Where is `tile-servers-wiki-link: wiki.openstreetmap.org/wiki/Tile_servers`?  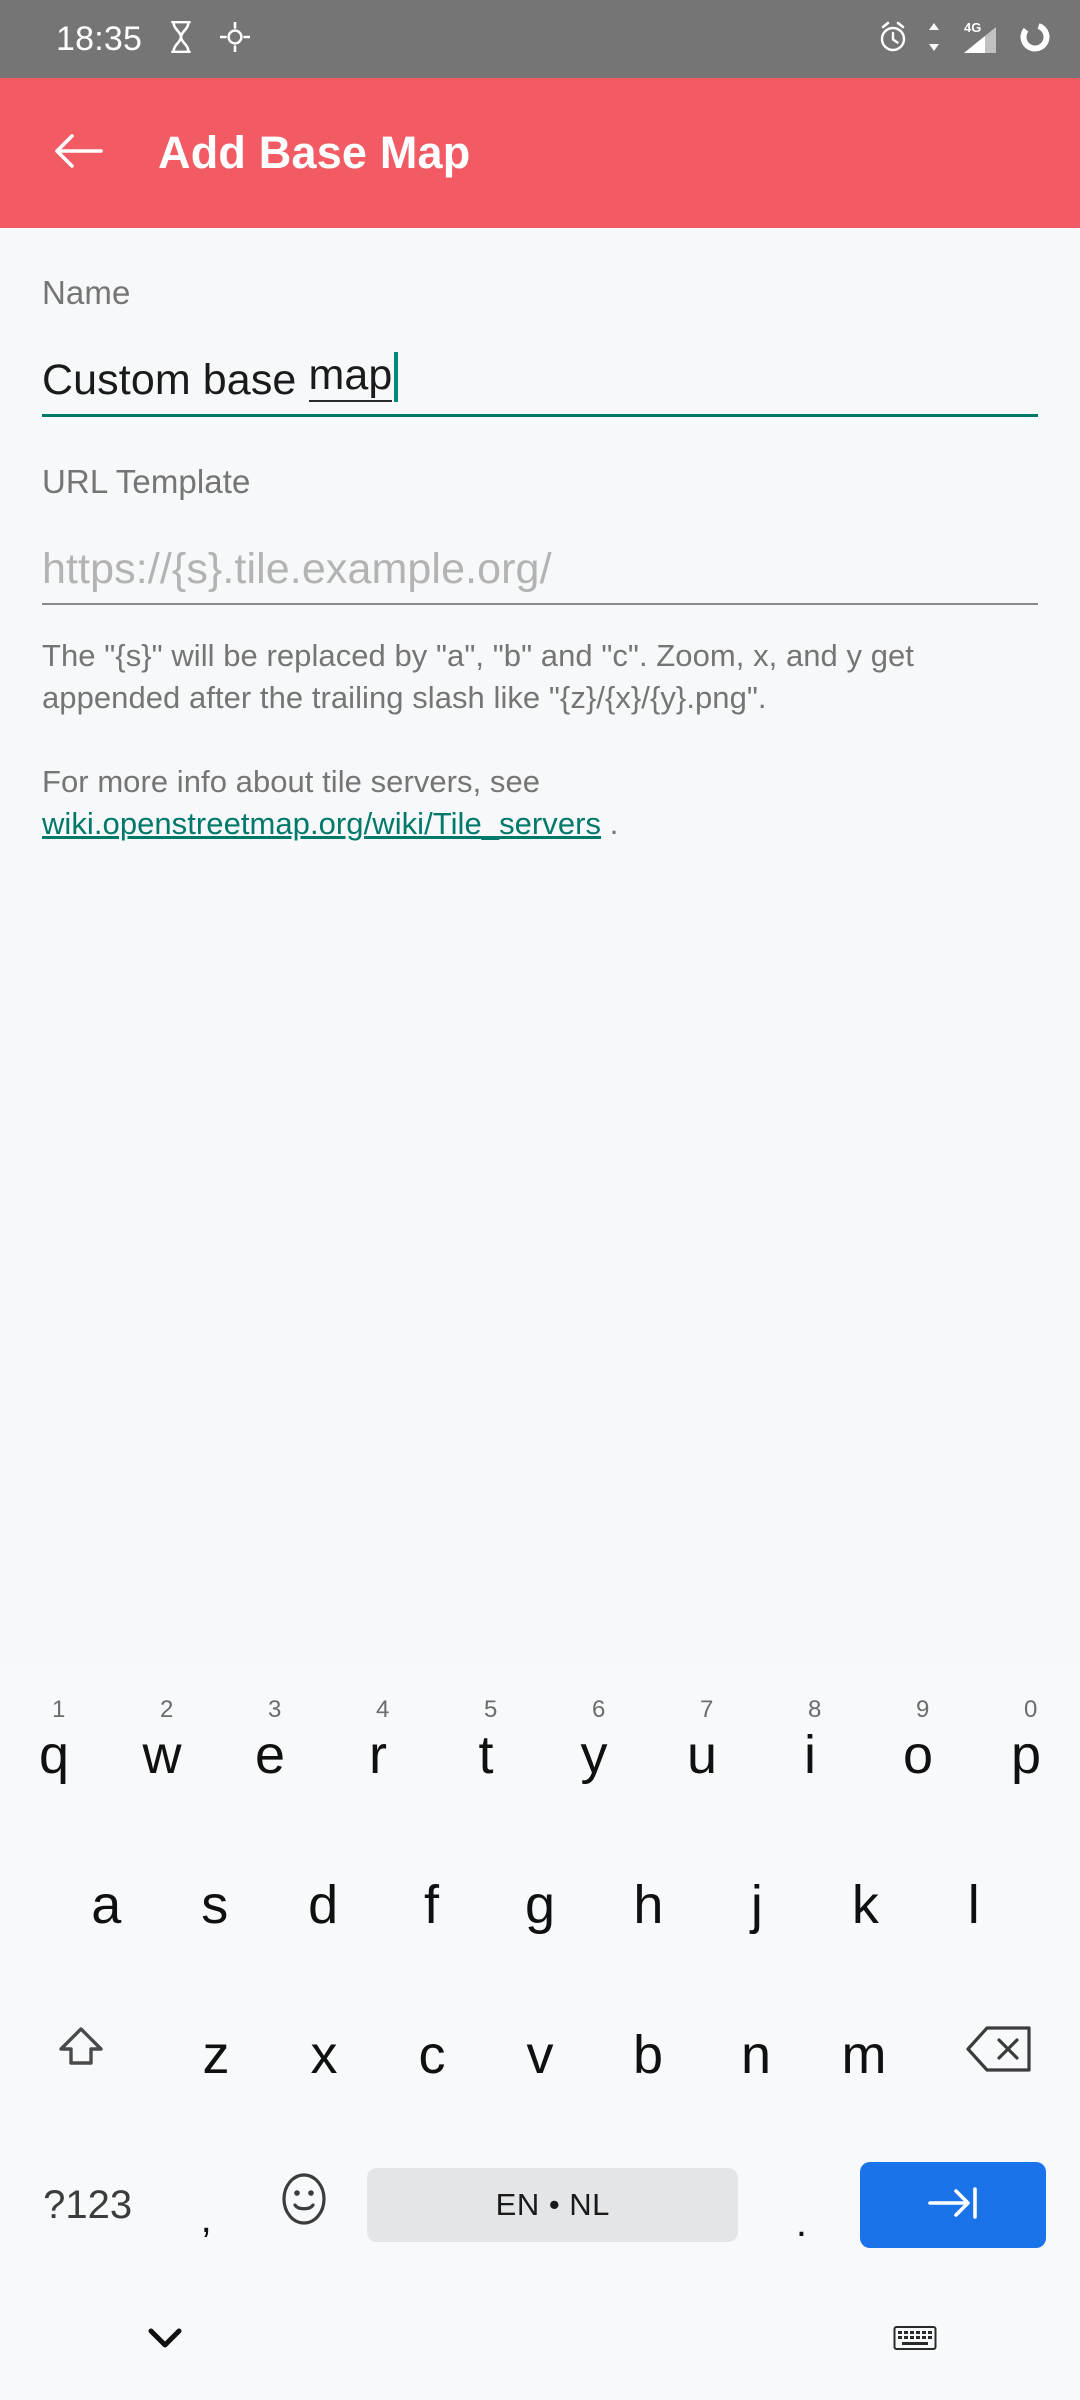
tile-servers-wiki-link: wiki.openstreetmap.org/wiki/Tile_servers is located at coordinates (321, 823).